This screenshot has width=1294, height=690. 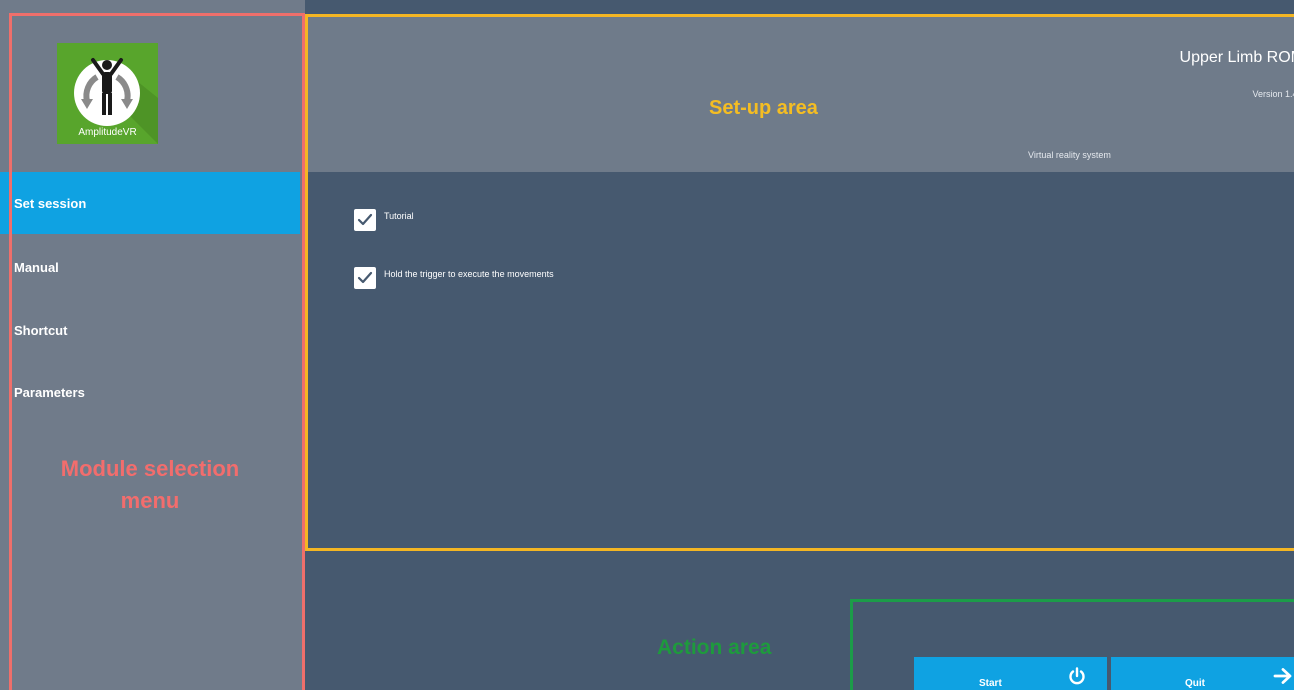 What do you see at coordinates (150, 392) in the screenshot?
I see `sidebar-item-parameters: Parameters` at bounding box center [150, 392].